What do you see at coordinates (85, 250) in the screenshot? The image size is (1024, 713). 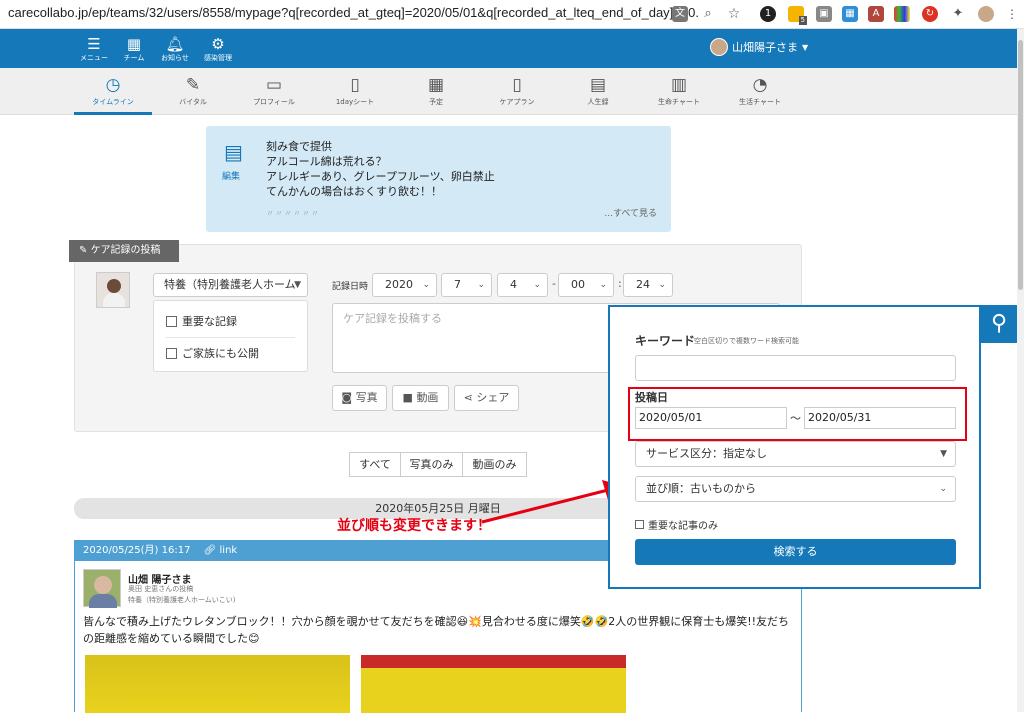 I see `edit-icon: ✎` at bounding box center [85, 250].